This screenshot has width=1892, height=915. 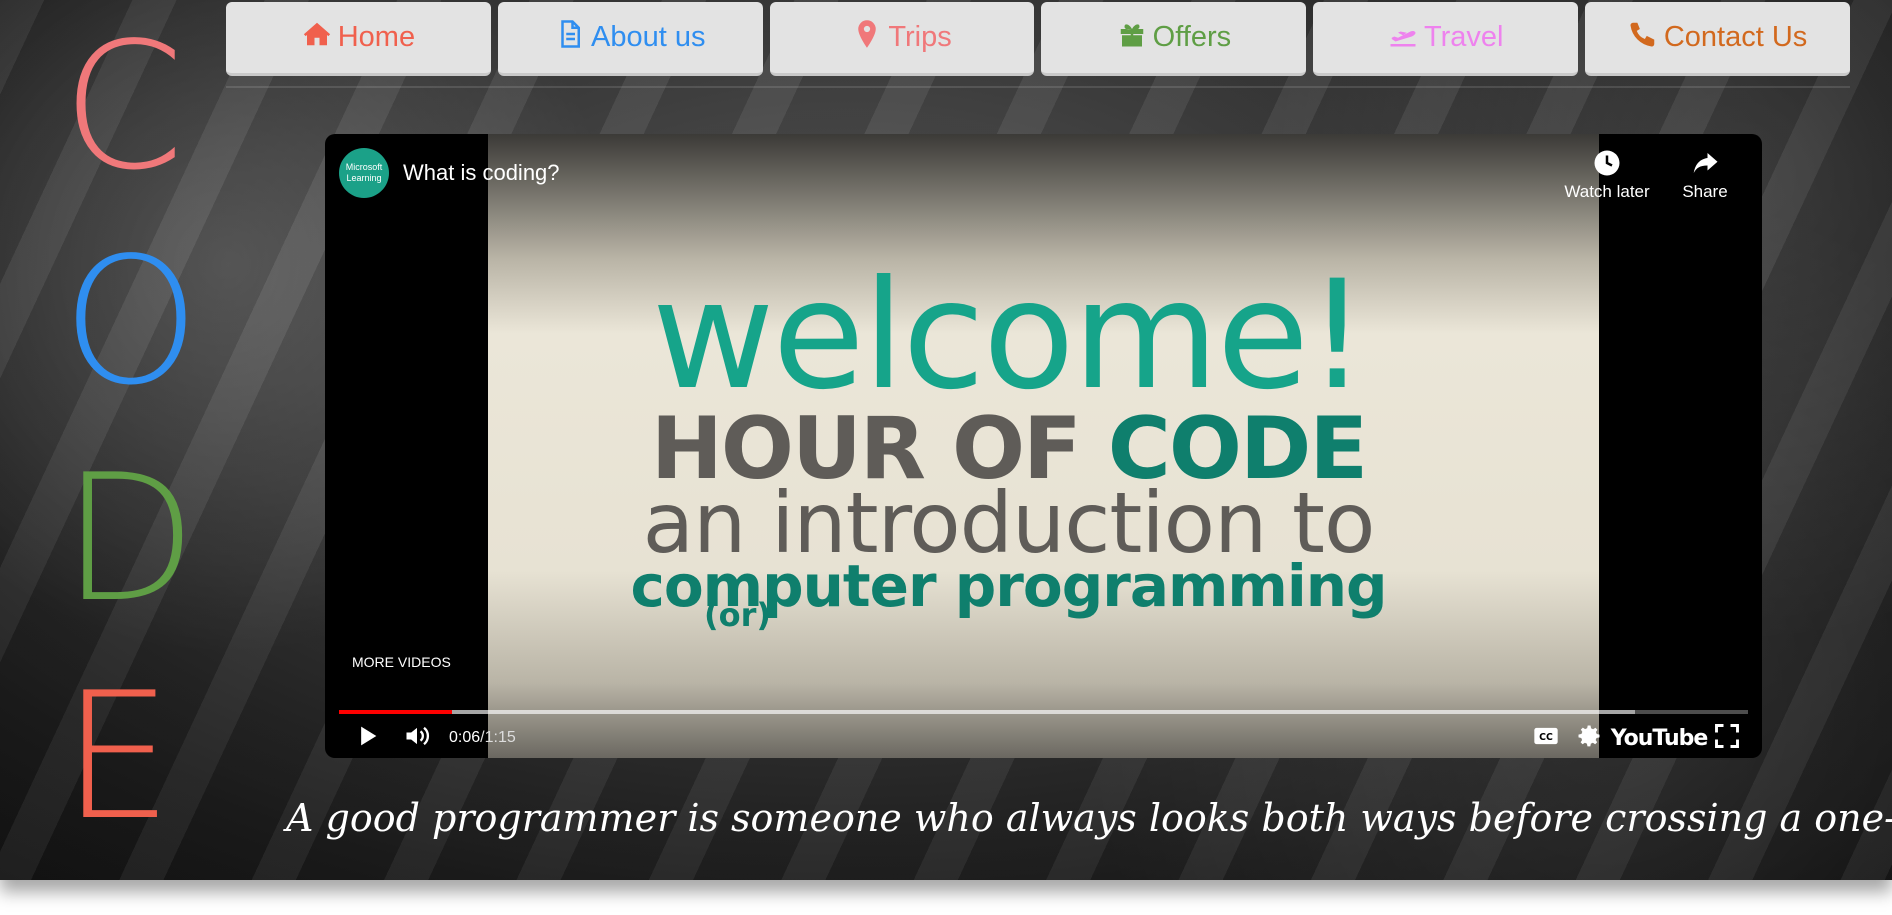 I want to click on video-title: What is coding?, so click(x=481, y=173).